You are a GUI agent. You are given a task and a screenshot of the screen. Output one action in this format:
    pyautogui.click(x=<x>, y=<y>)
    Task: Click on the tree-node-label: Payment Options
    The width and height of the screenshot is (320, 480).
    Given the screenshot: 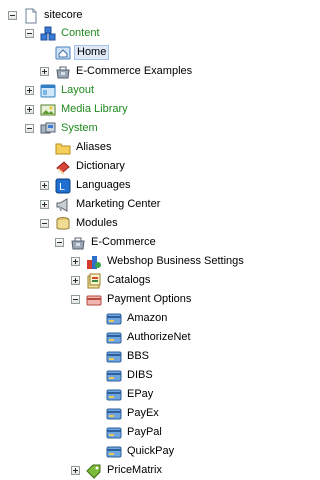 What is the action you would take?
    pyautogui.click(x=149, y=299)
    